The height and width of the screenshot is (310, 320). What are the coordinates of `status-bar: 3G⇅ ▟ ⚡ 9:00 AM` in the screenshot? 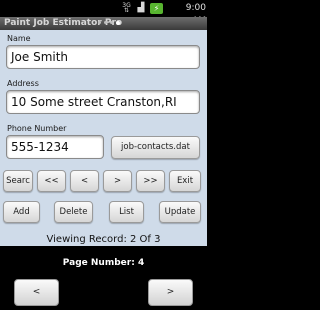 It's located at (103, 13).